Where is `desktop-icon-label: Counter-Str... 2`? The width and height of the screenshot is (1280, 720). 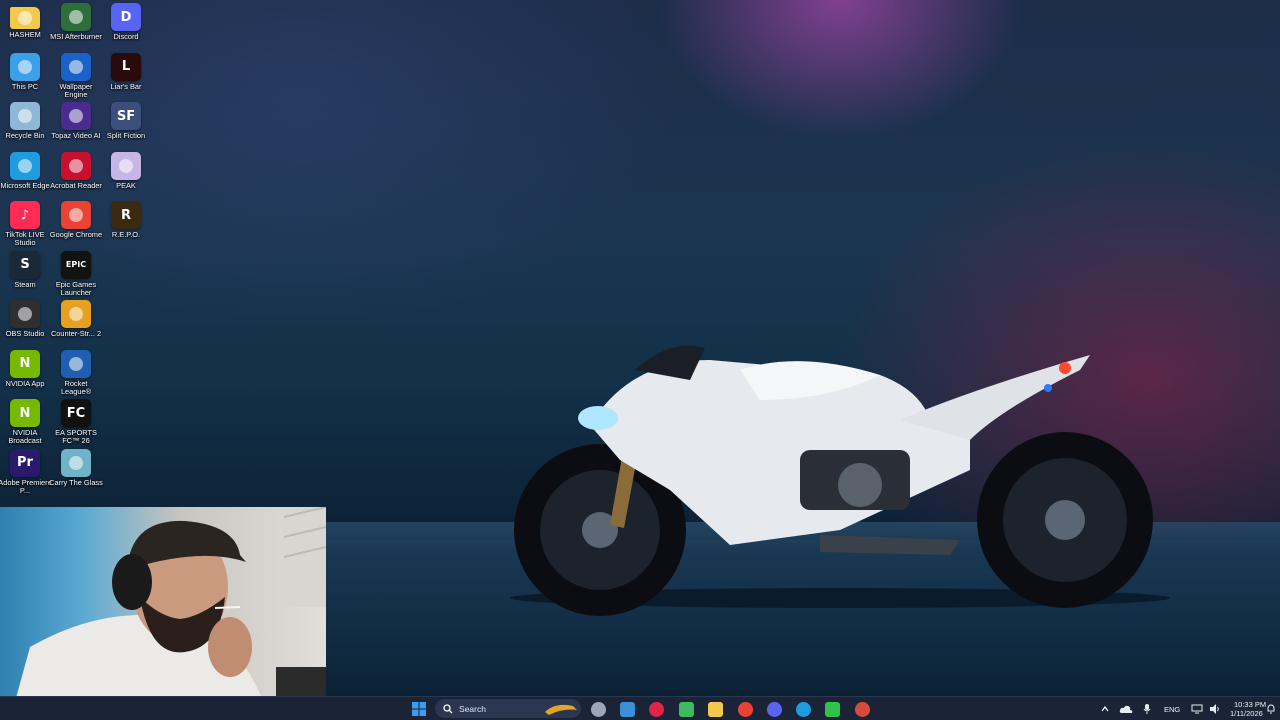 desktop-icon-label: Counter-Str... 2 is located at coordinates (76, 333).